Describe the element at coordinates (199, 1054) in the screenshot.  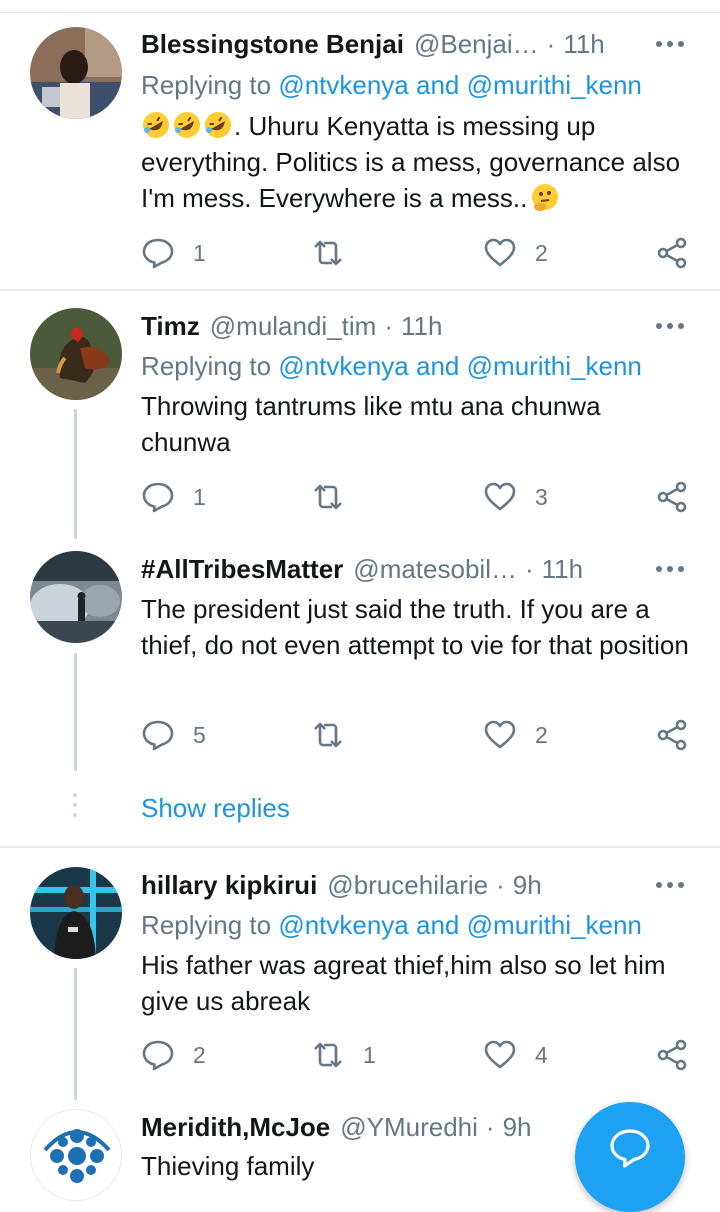
I see `reply-count: 2` at that location.